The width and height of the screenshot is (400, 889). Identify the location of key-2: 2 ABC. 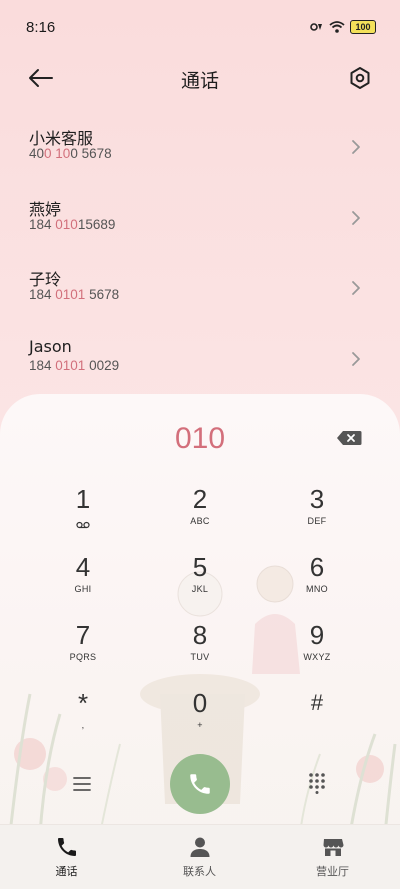
(200, 514).